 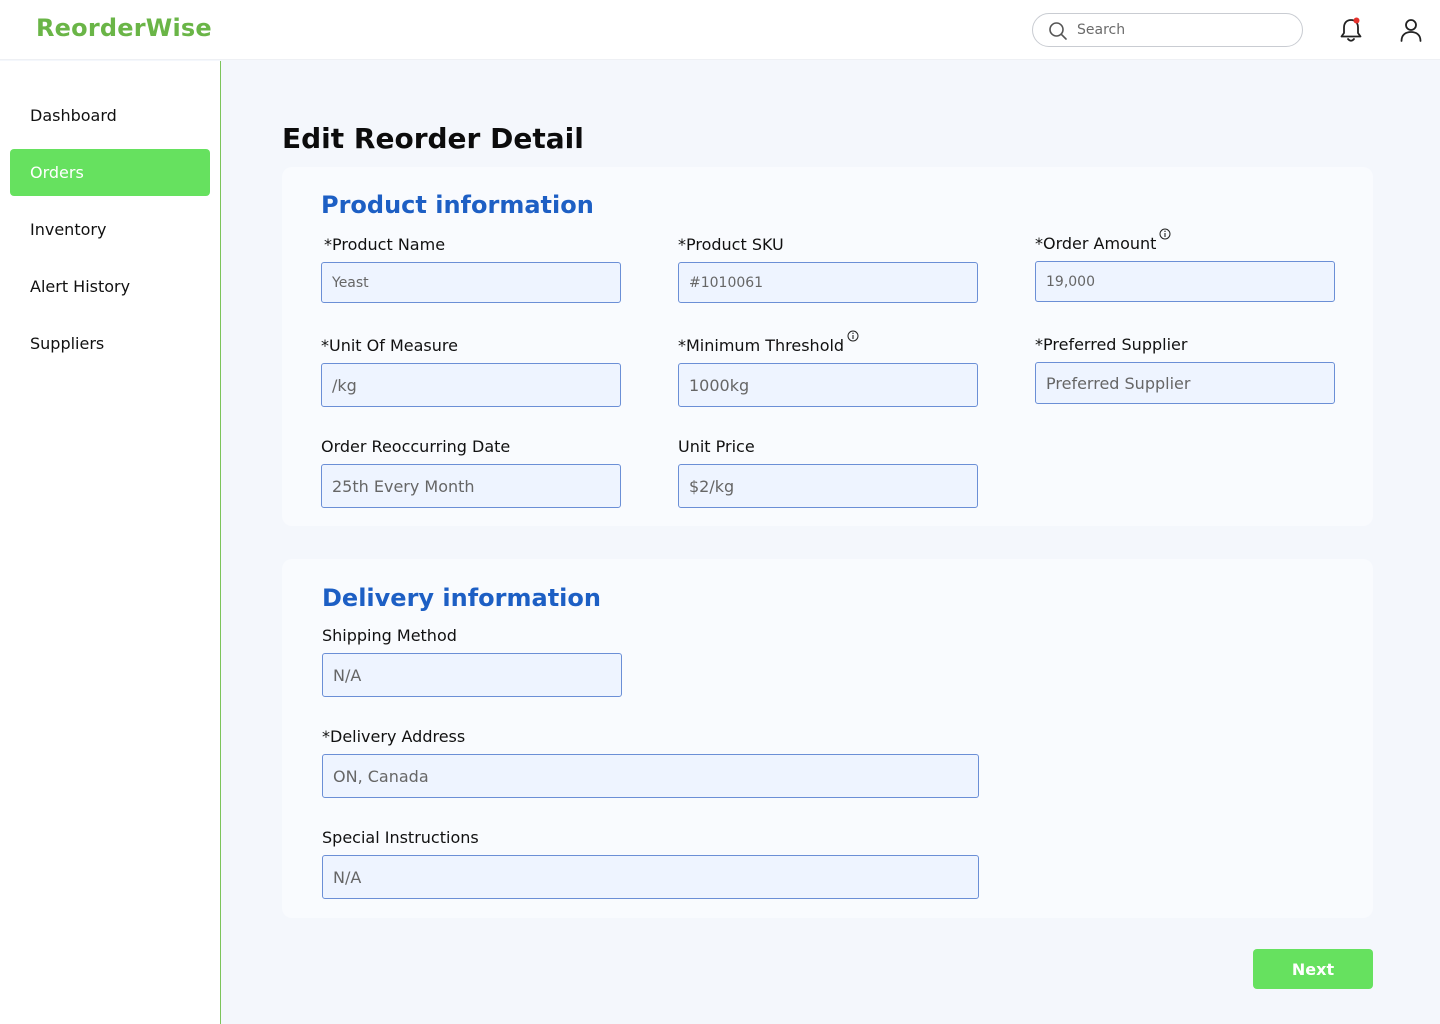 I want to click on reoccurring-date-input, so click(x=471, y=486).